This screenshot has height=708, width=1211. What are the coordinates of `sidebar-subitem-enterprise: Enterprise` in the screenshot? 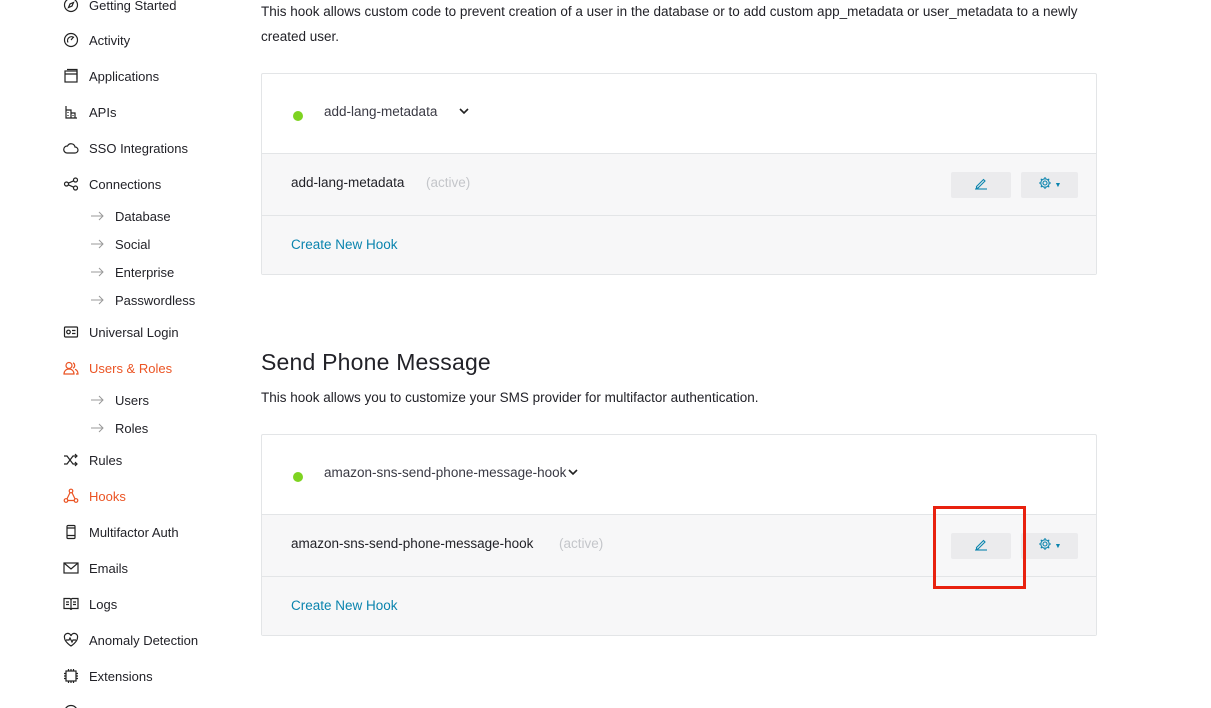 It's located at (132, 272).